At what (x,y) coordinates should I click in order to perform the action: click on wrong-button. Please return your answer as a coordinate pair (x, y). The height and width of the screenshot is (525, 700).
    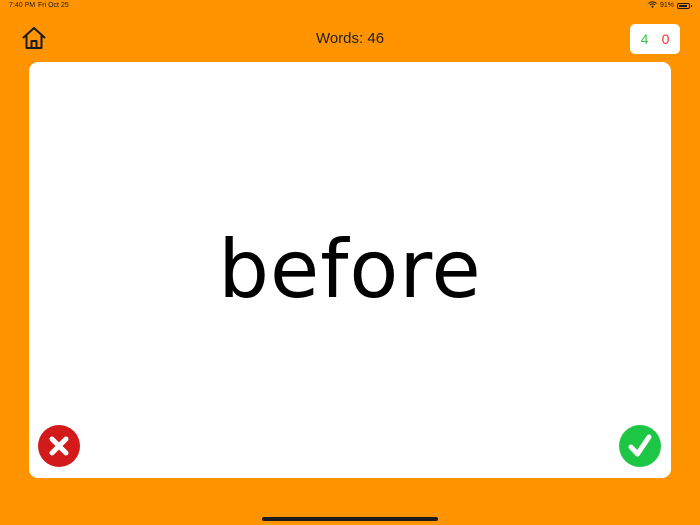
    Looking at the image, I should click on (59, 446).